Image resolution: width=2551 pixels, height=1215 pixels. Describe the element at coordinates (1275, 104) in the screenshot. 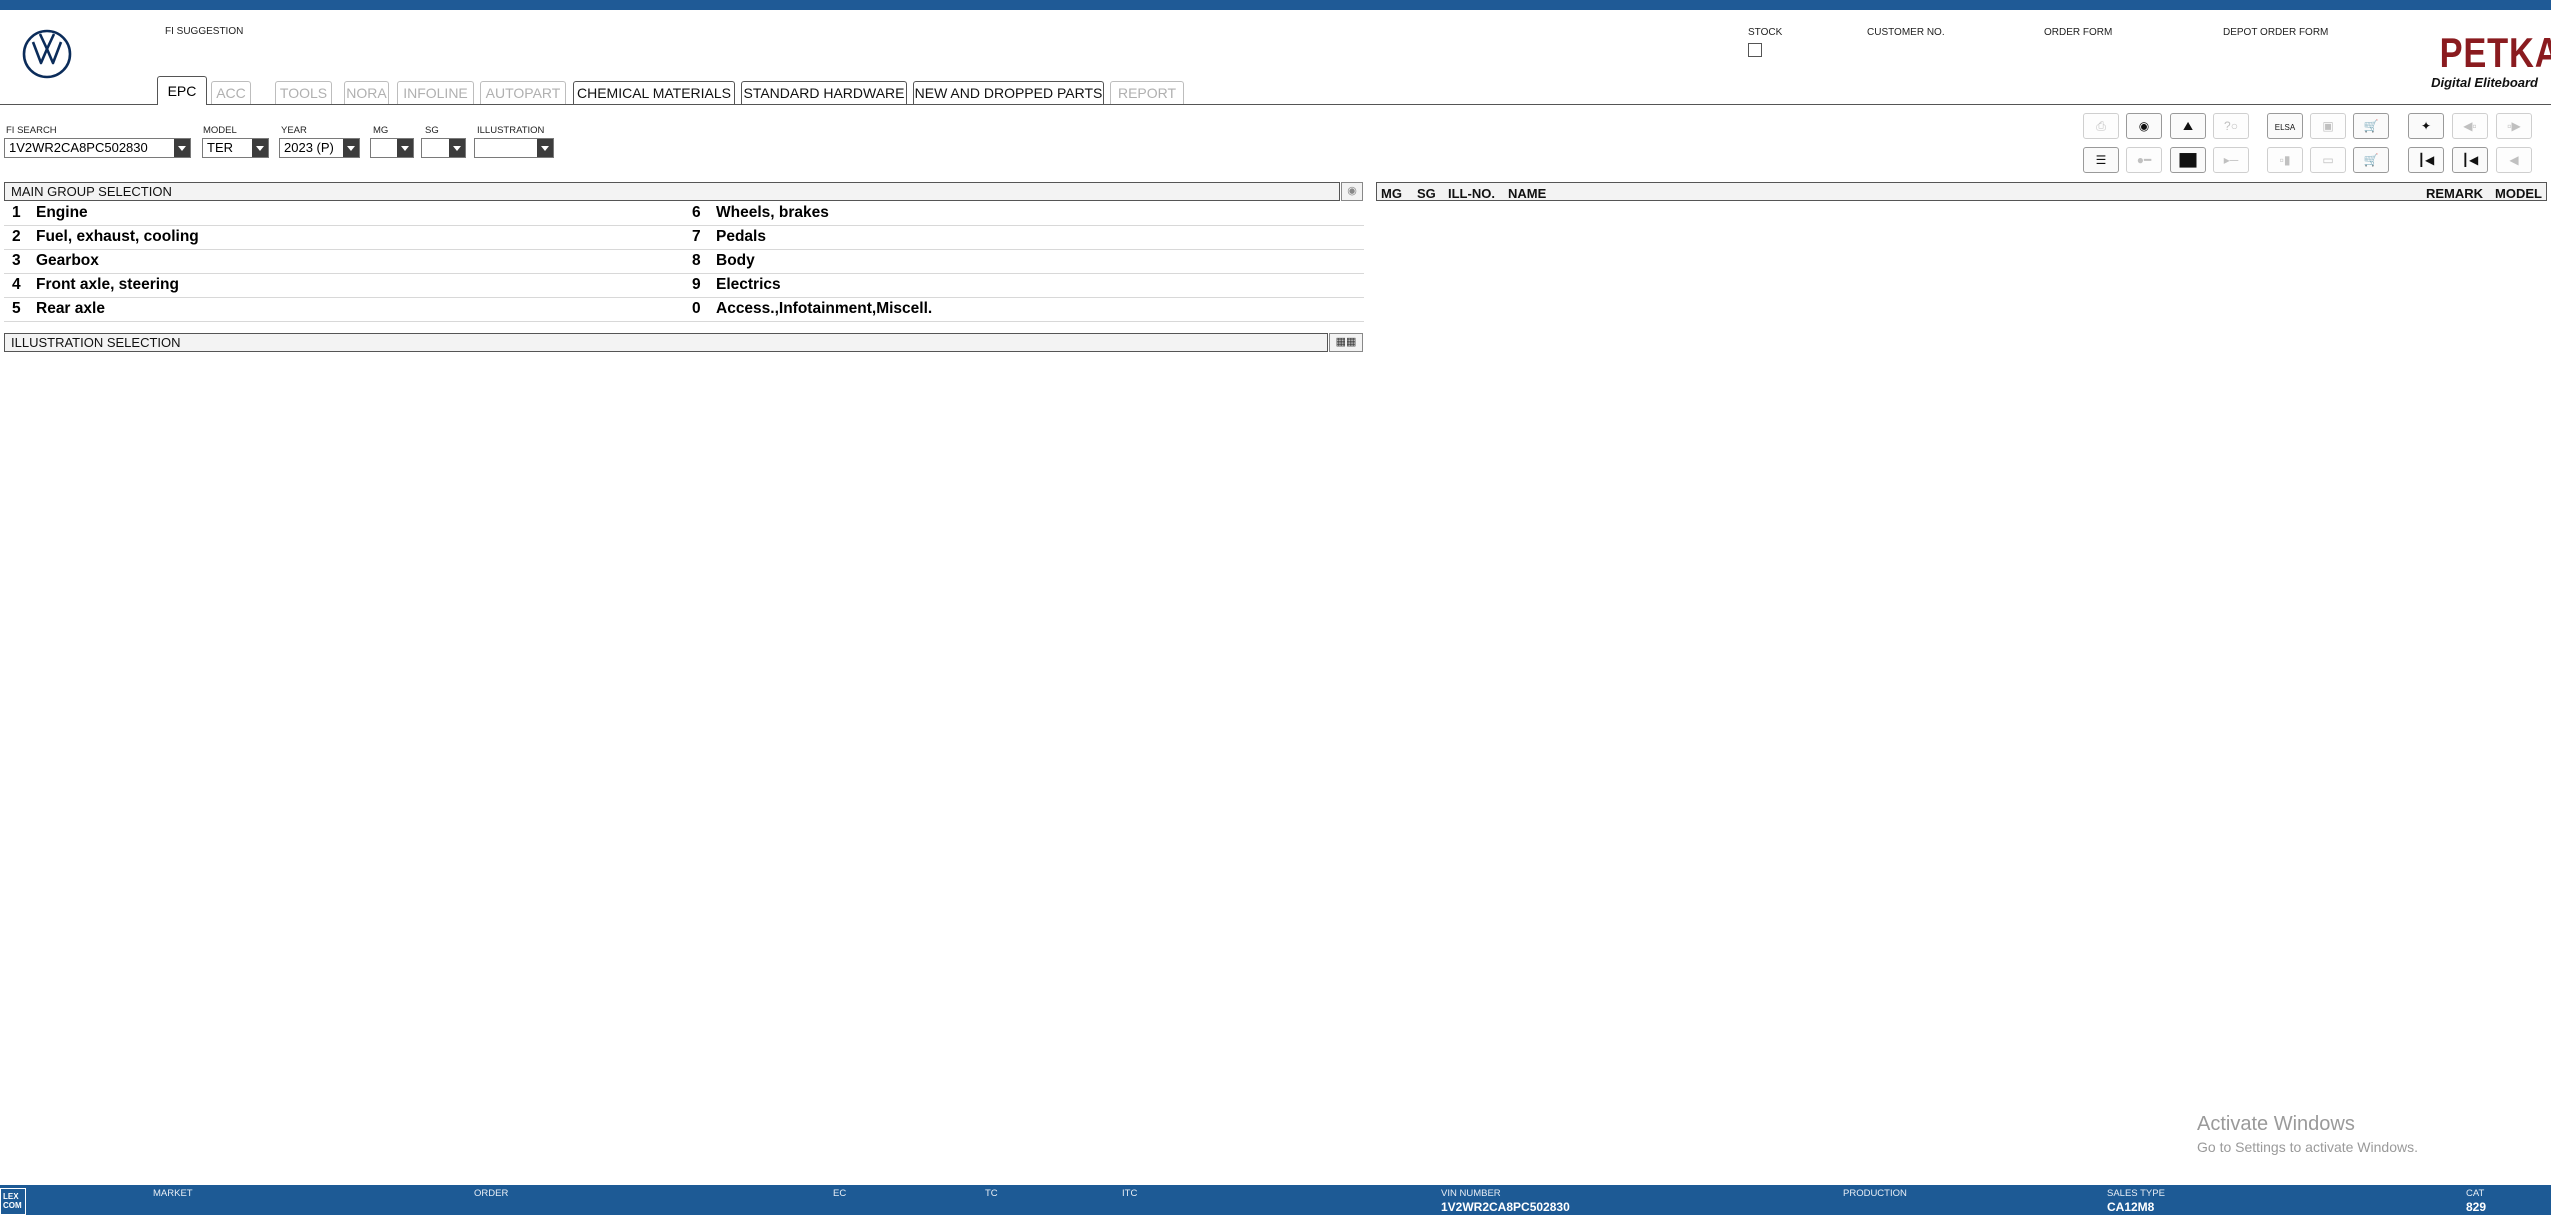

I see `tab-baseline` at that location.